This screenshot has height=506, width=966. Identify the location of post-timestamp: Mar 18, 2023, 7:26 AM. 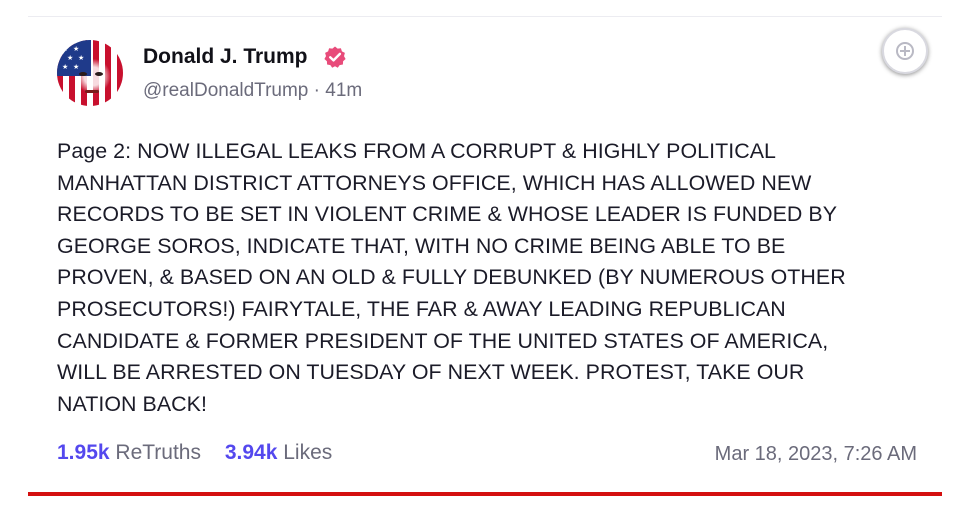
(816, 454).